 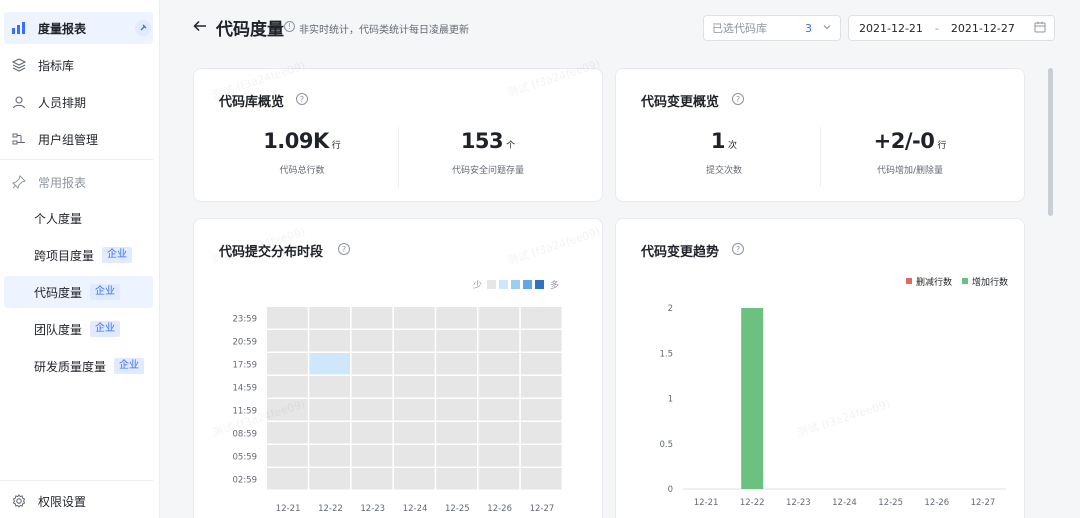 What do you see at coordinates (245, 435) in the screenshot?
I see `y-tick-label: 08:59` at bounding box center [245, 435].